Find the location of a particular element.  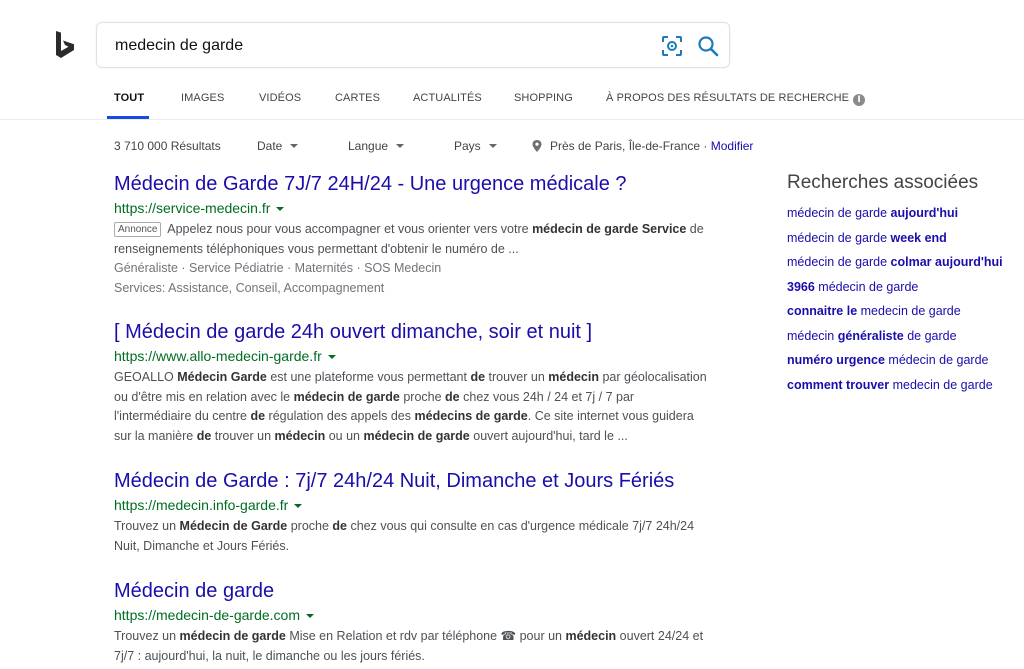

tab-images: IMAGES is located at coordinates (202, 98).